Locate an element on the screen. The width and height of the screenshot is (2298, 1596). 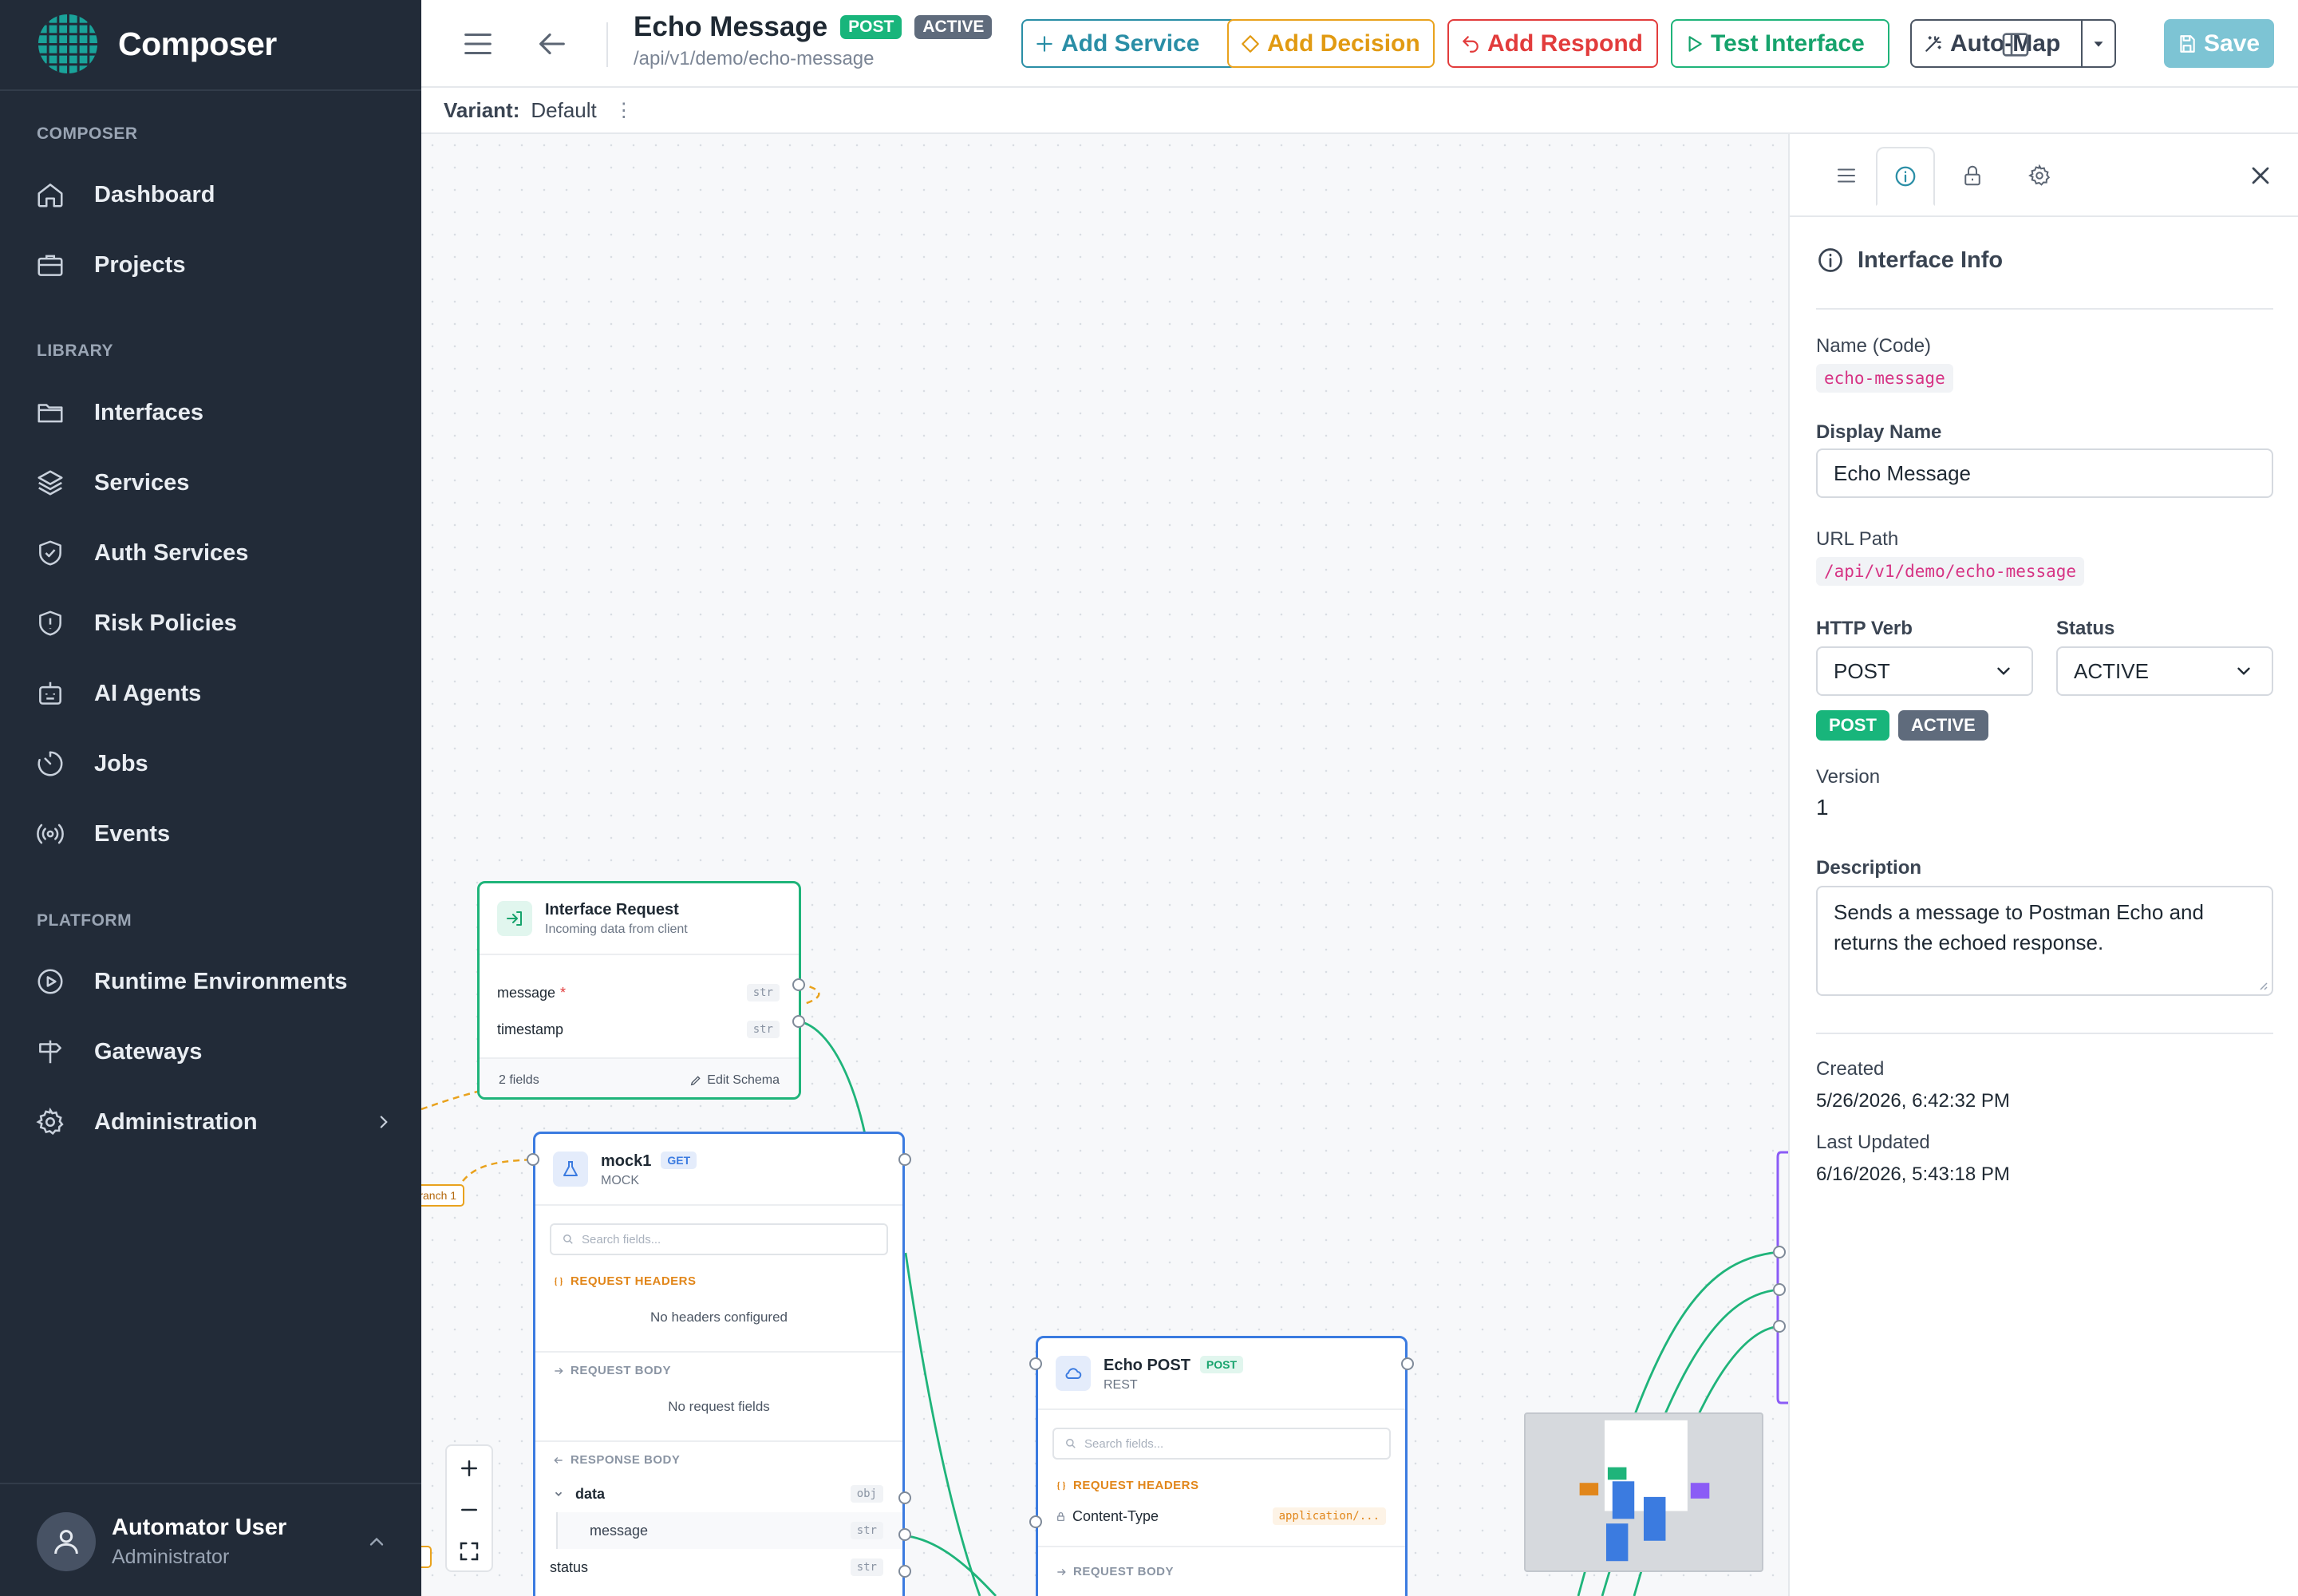
zoom-controls is located at coordinates (469, 1508).